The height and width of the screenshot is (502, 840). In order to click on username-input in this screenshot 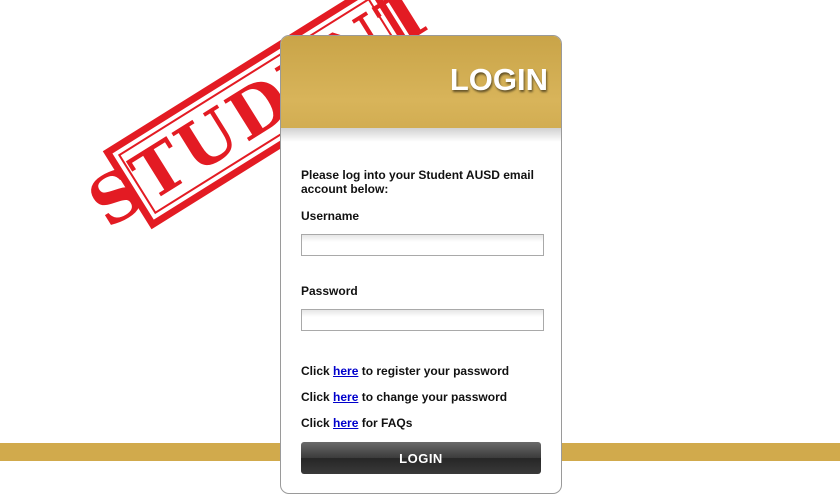, I will do `click(422, 245)`.